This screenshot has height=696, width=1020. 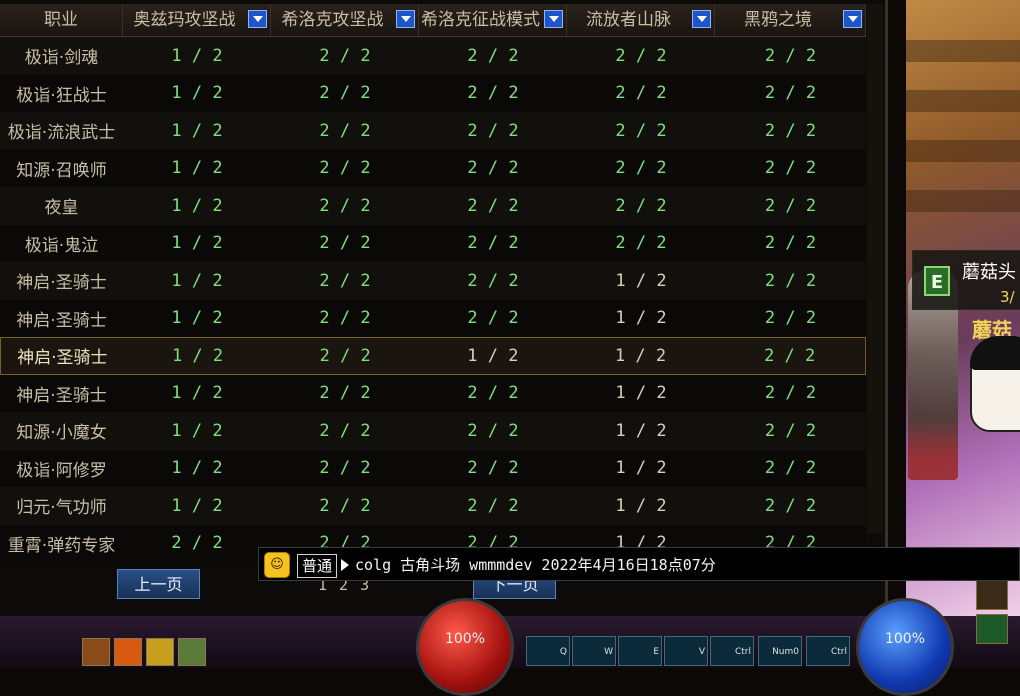 What do you see at coordinates (433, 56) in the screenshot?
I see `table-row: 极诣·剑魂 1 / 2 2 / 2 2 / 2 2 / 2 2 / 2` at bounding box center [433, 56].